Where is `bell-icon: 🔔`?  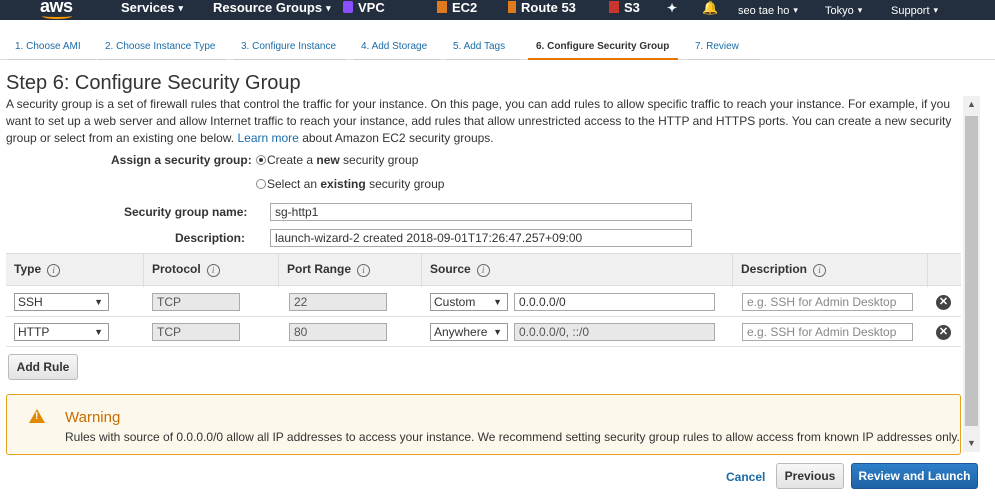 bell-icon: 🔔 is located at coordinates (710, 10).